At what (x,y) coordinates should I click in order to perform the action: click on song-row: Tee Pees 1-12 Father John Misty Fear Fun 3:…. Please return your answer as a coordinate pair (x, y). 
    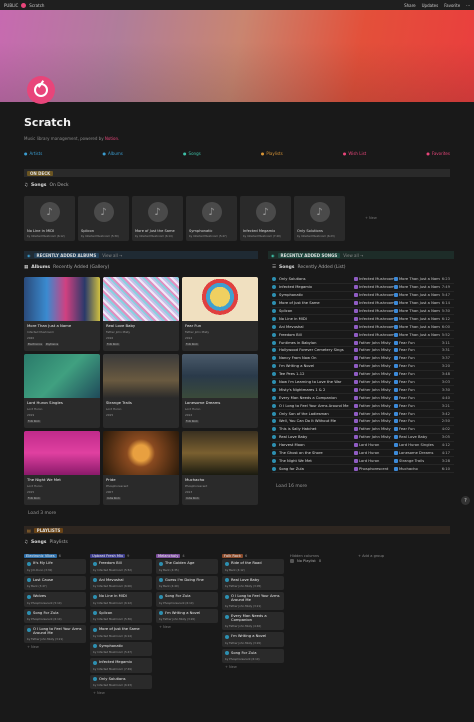
    Looking at the image, I should click on (363, 375).